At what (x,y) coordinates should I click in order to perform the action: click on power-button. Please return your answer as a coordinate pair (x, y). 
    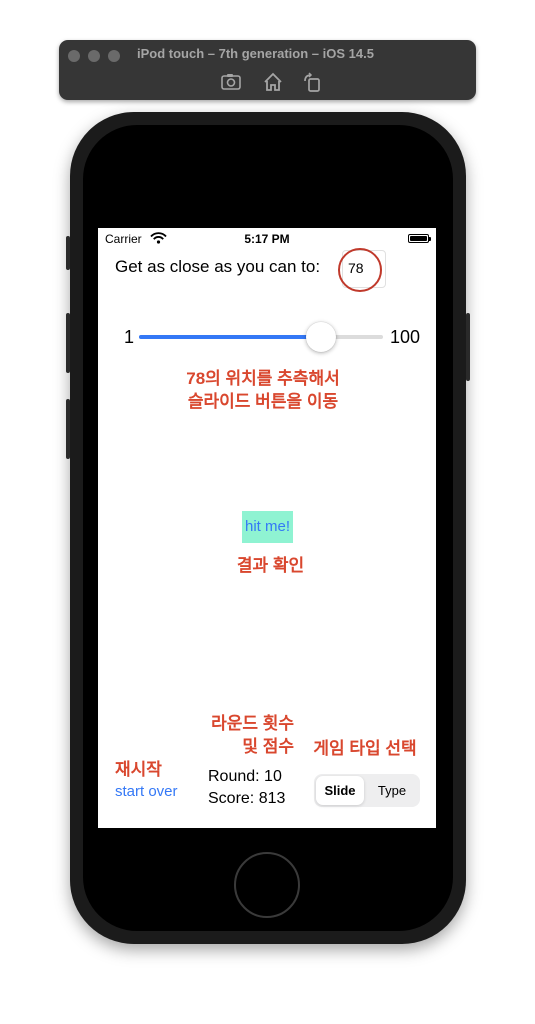
    Looking at the image, I should click on (468, 347).